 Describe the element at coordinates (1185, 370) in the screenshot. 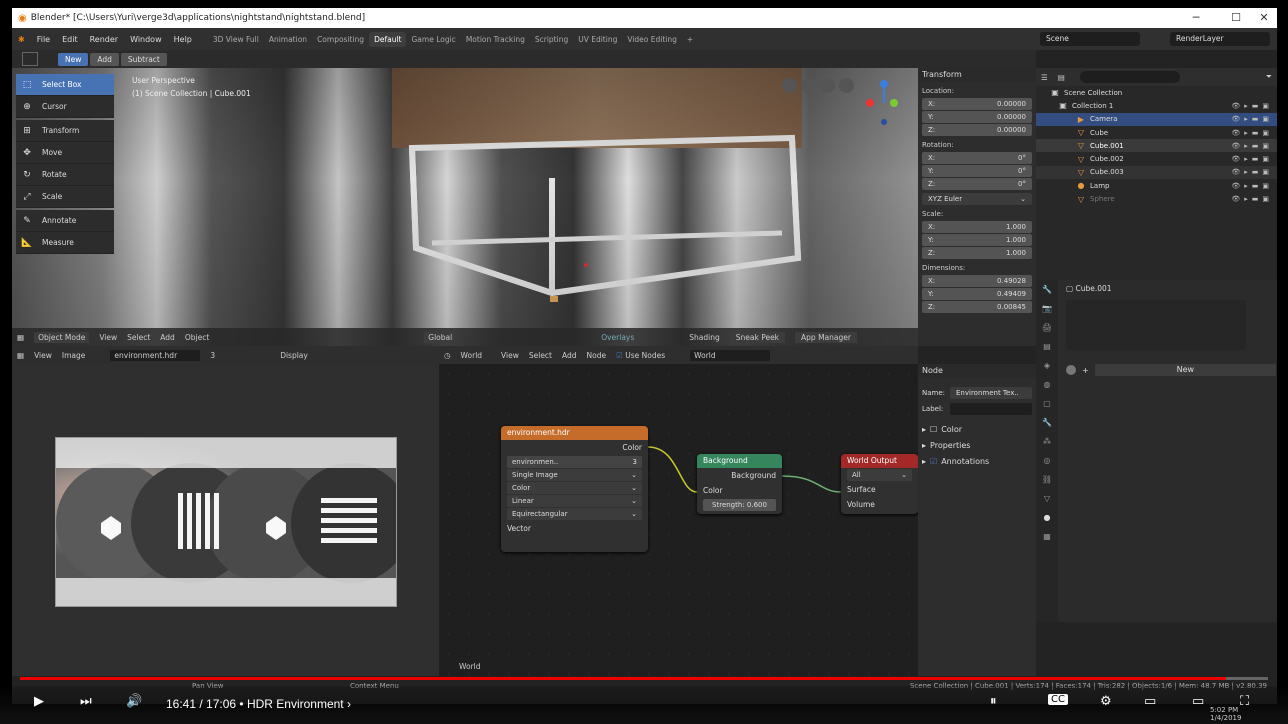

I see `new-material-button: New` at that location.